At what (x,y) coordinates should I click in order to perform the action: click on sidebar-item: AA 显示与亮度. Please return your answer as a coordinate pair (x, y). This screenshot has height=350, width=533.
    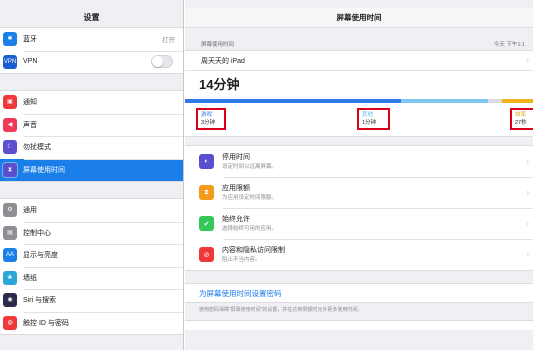
    Looking at the image, I should click on (91, 255).